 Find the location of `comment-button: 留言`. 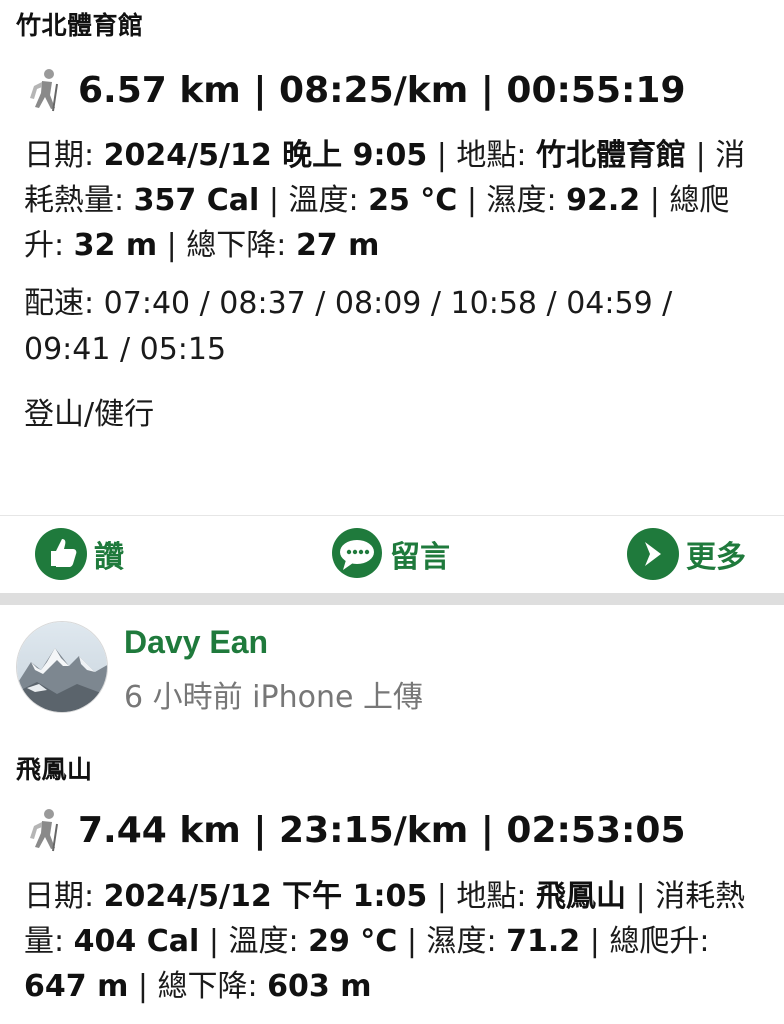

comment-button: 留言 is located at coordinates (390, 554).